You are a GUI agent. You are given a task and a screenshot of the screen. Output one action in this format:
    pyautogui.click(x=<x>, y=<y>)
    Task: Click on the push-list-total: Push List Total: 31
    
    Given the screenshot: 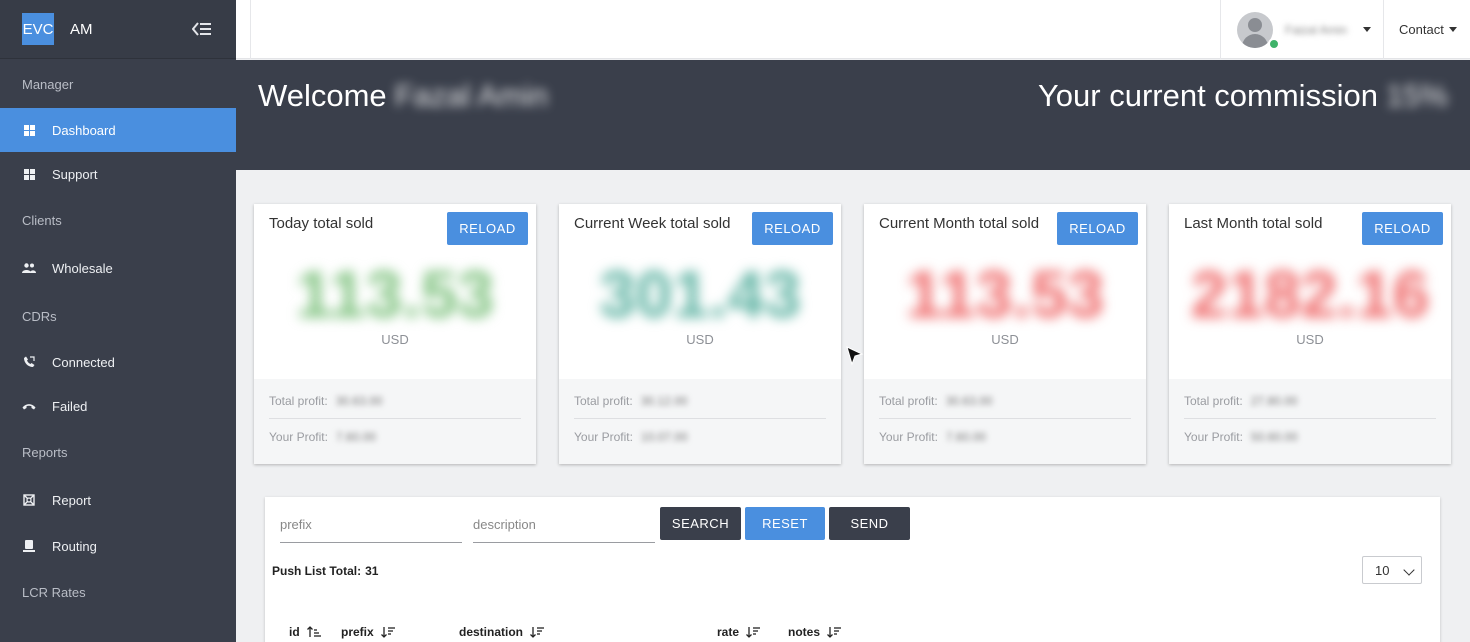 What is the action you would take?
    pyautogui.click(x=325, y=571)
    